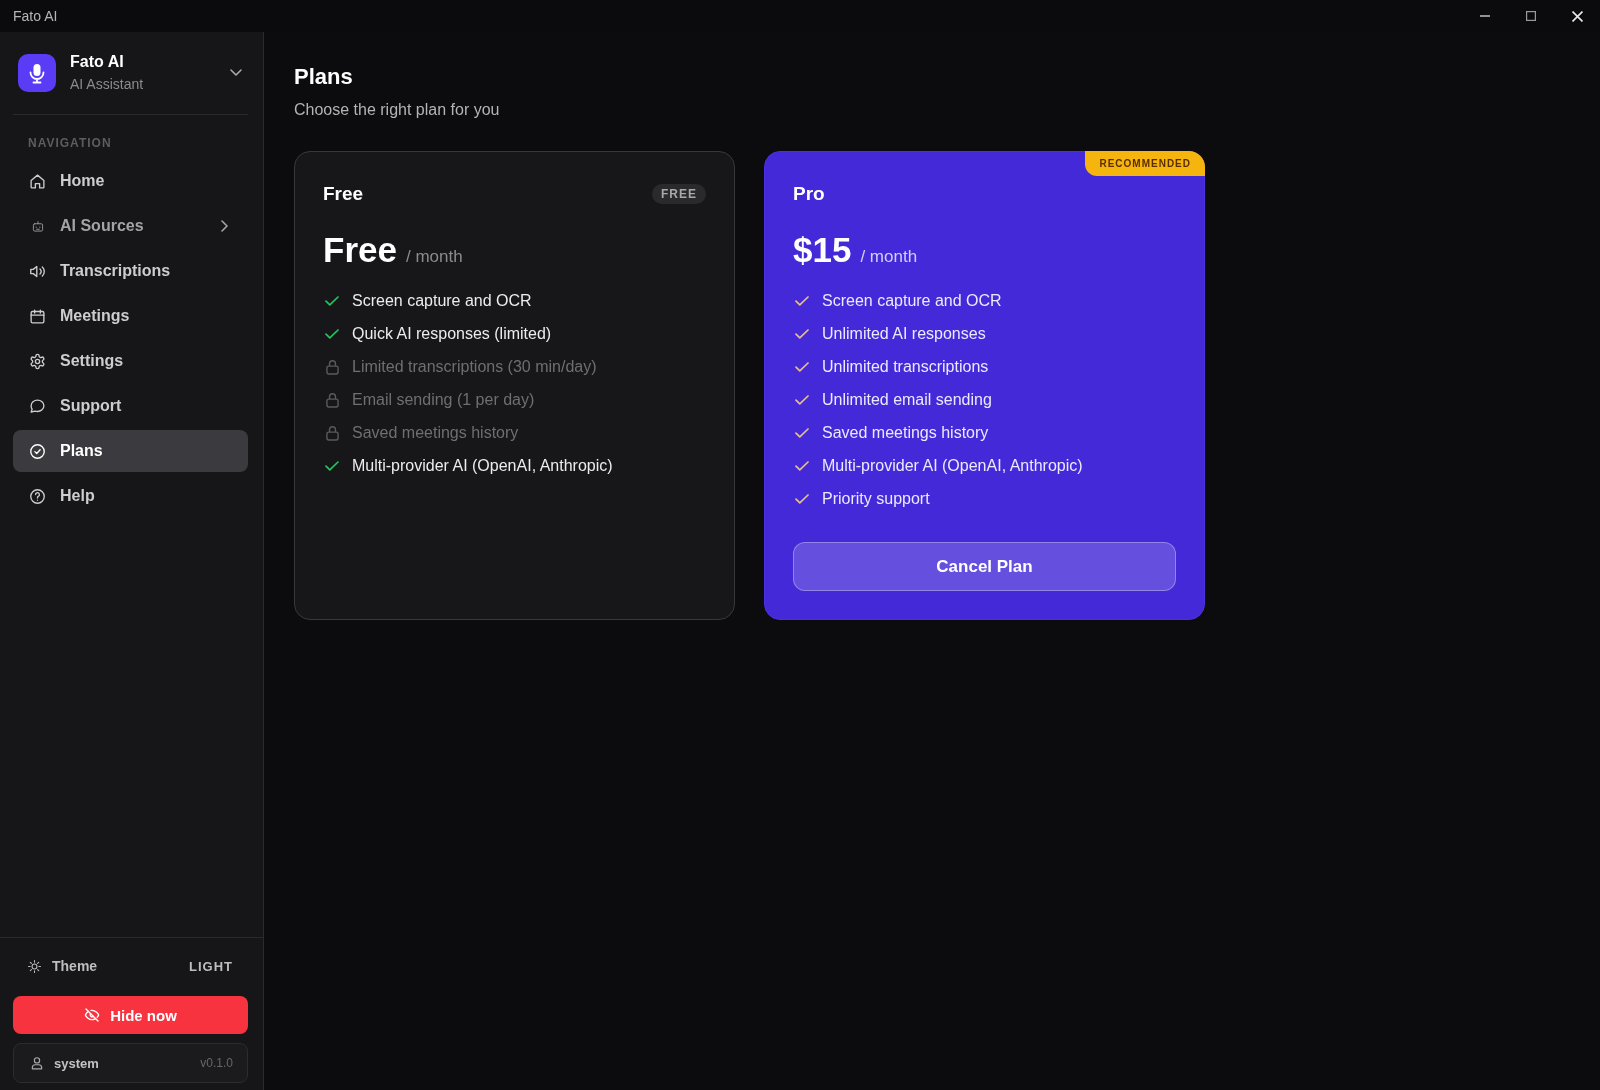 The width and height of the screenshot is (1600, 1090). Describe the element at coordinates (343, 194) in the screenshot. I see `plan-name: Free` at that location.